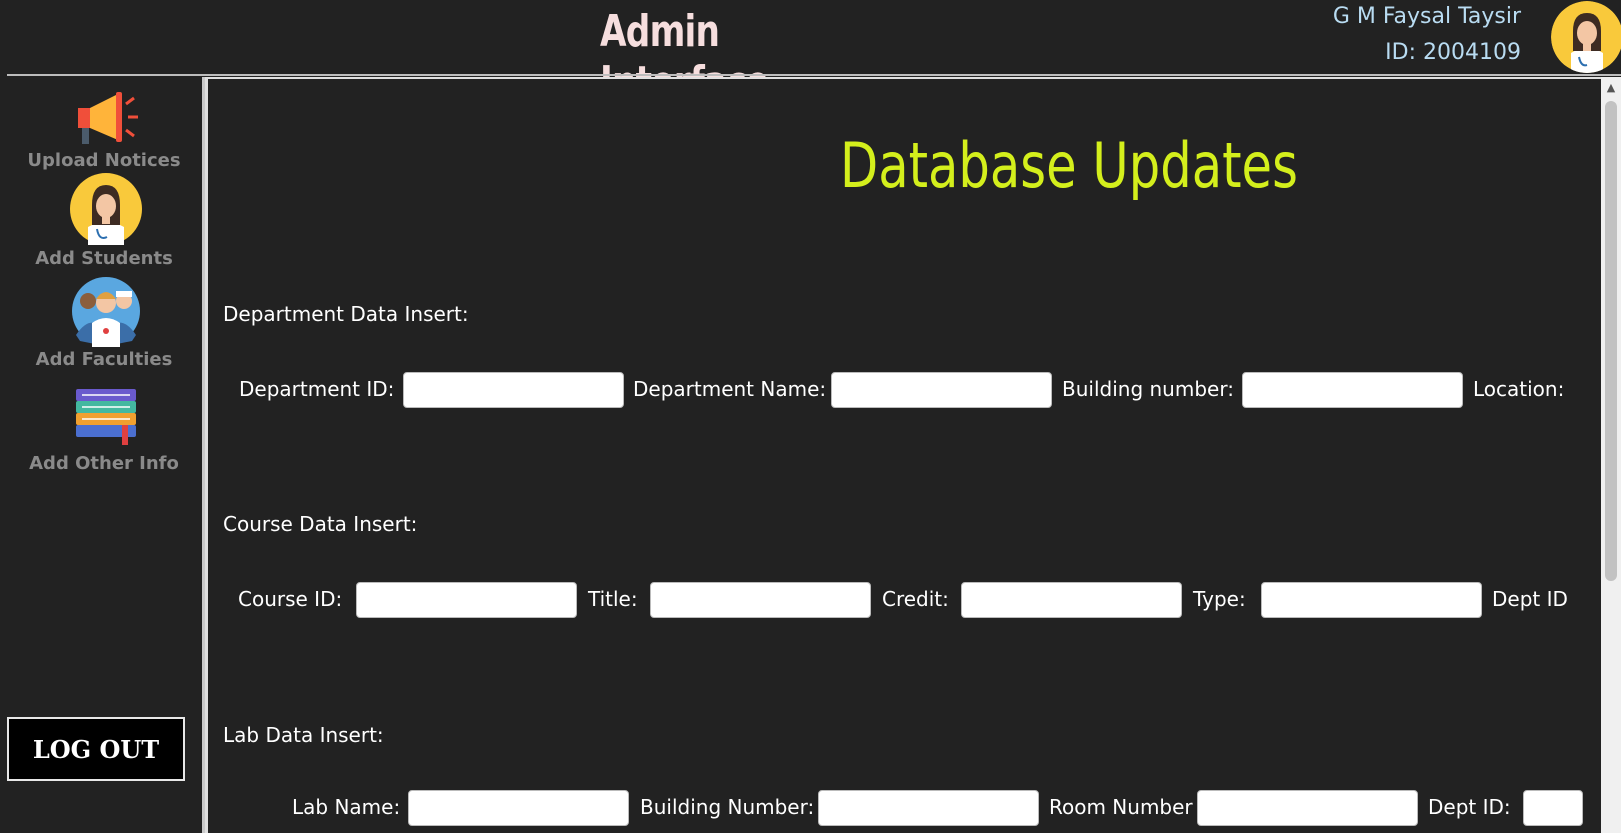 Image resolution: width=1621 pixels, height=833 pixels. I want to click on location-label: Location:, so click(1519, 389).